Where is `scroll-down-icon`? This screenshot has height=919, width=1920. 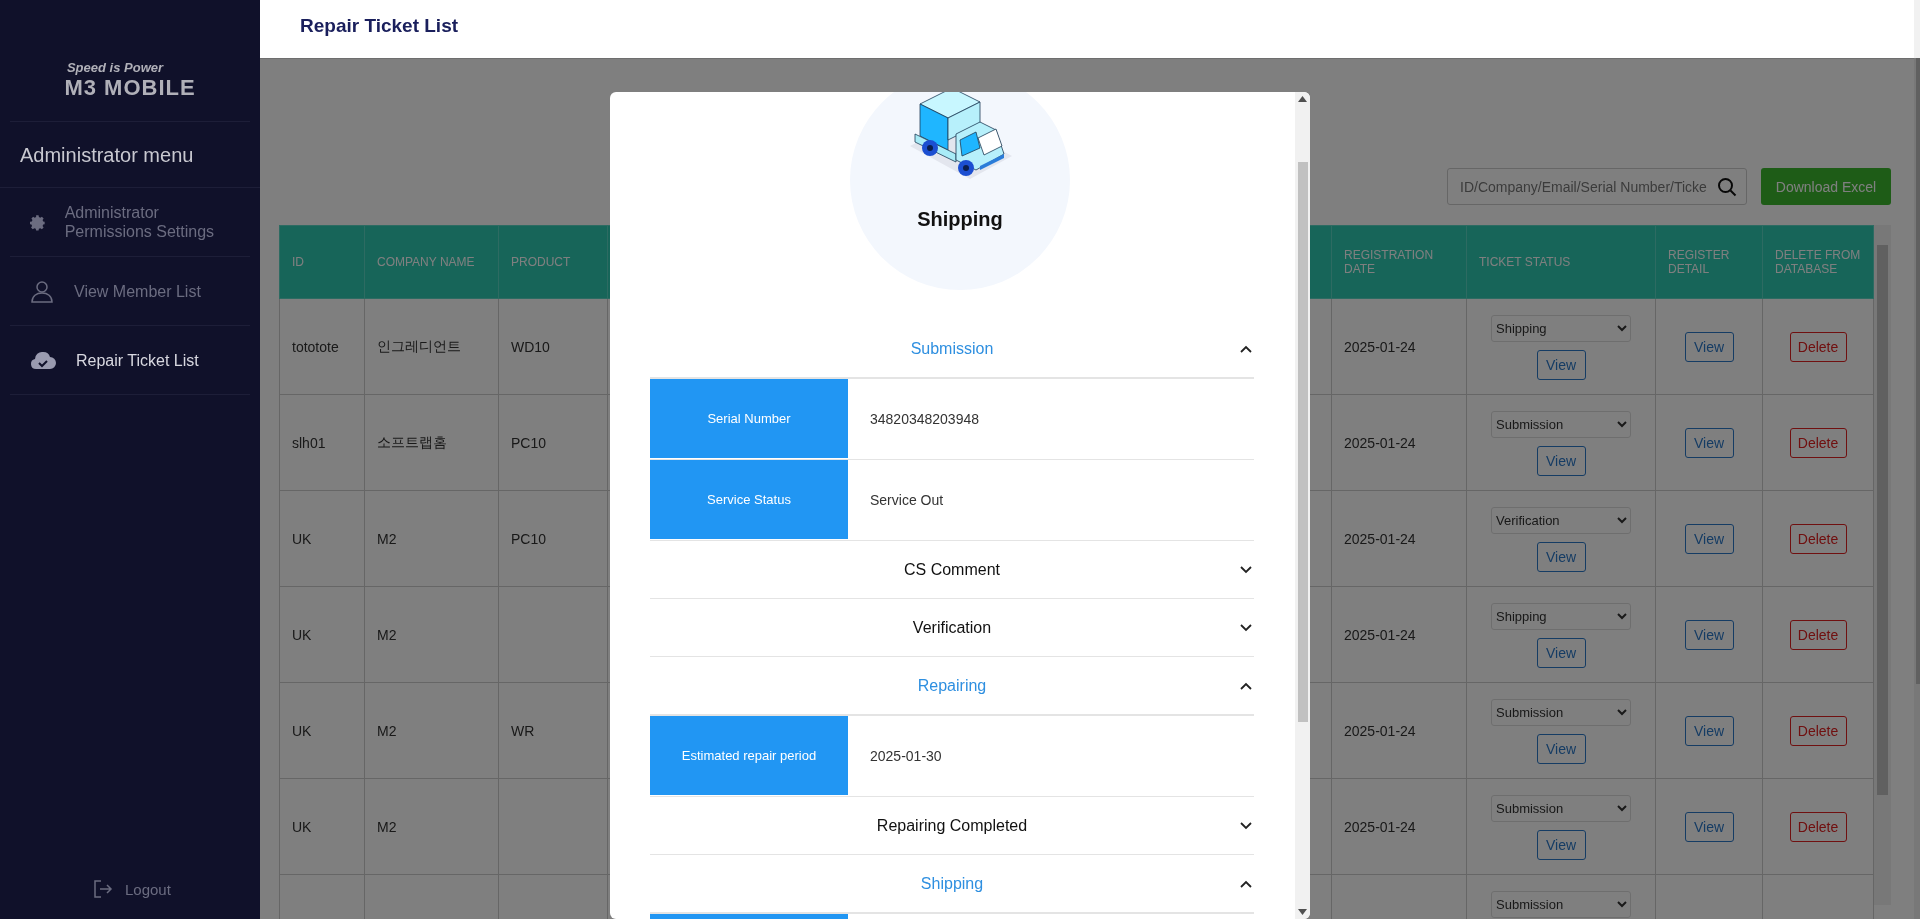
scroll-down-icon is located at coordinates (1302, 912).